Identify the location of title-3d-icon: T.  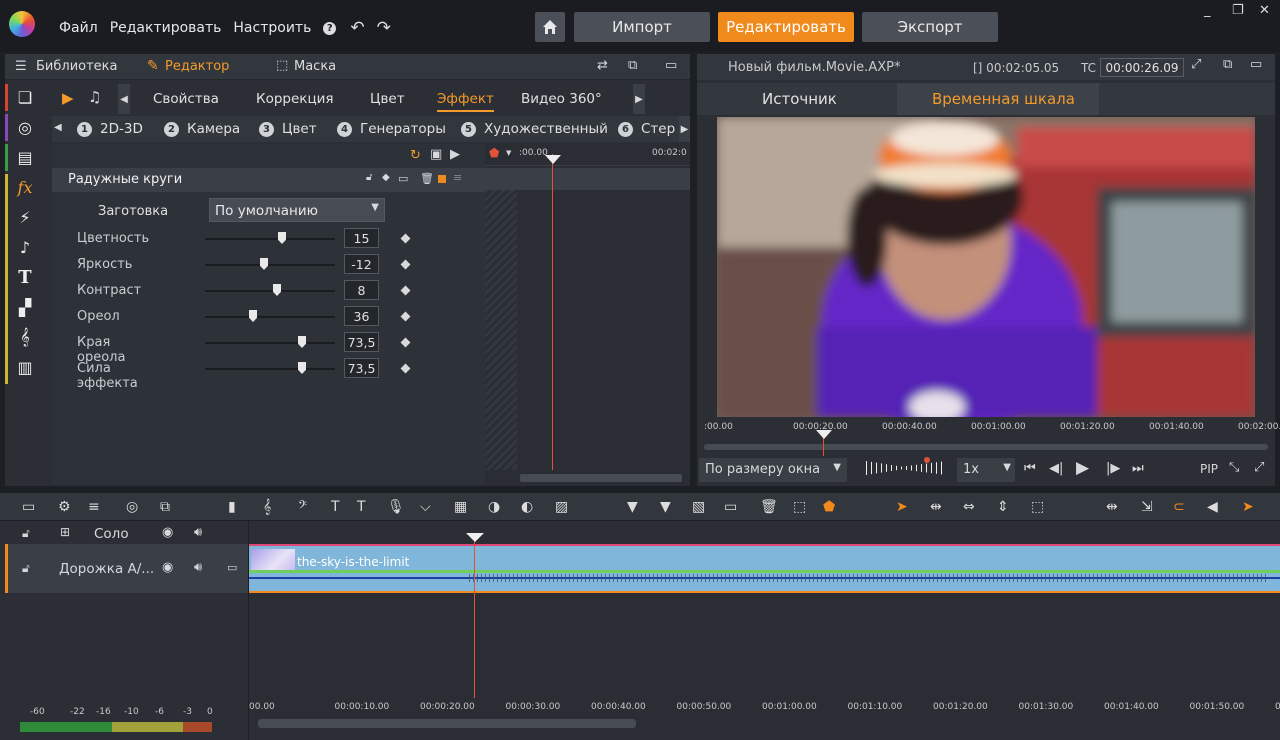
(361, 507).